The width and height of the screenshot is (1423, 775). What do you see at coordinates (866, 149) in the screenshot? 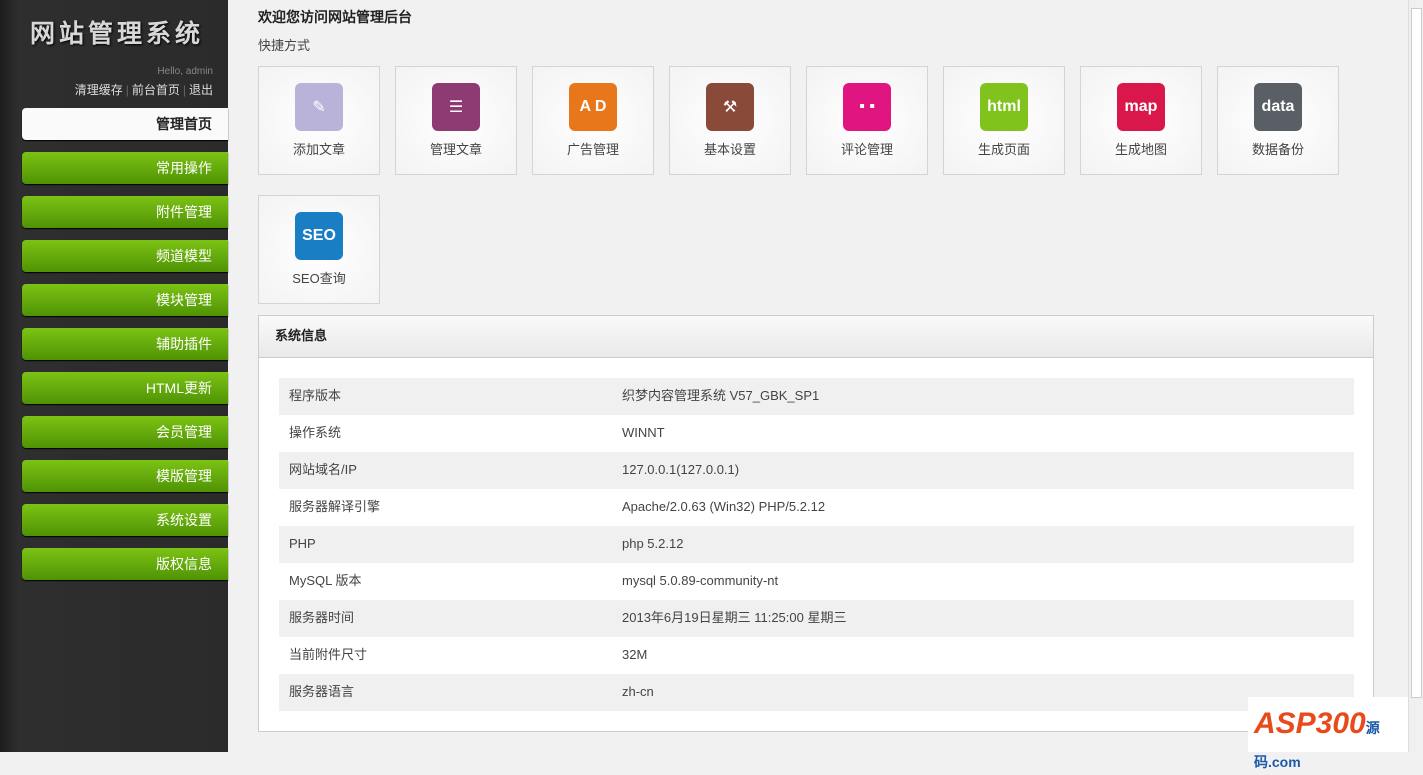
I see `tile-label: 评论管理` at bounding box center [866, 149].